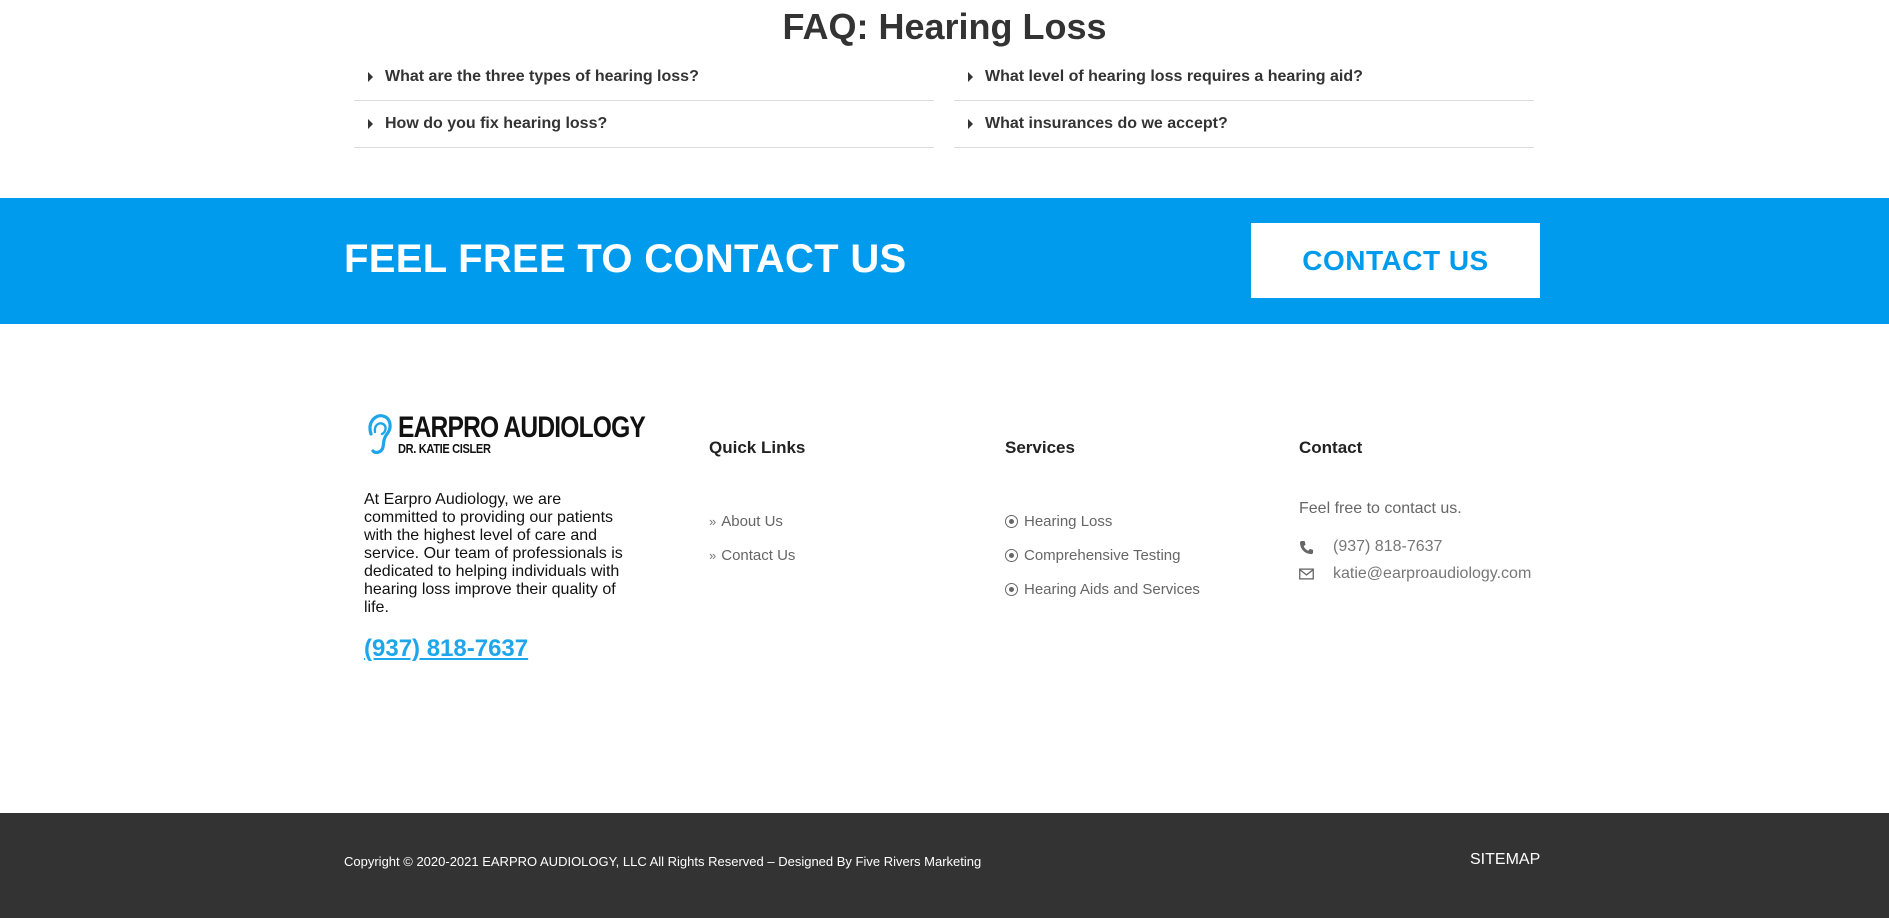 This screenshot has width=1889, height=918. Describe the element at coordinates (1505, 860) in the screenshot. I see `sitemap-link: SITEMAP` at that location.